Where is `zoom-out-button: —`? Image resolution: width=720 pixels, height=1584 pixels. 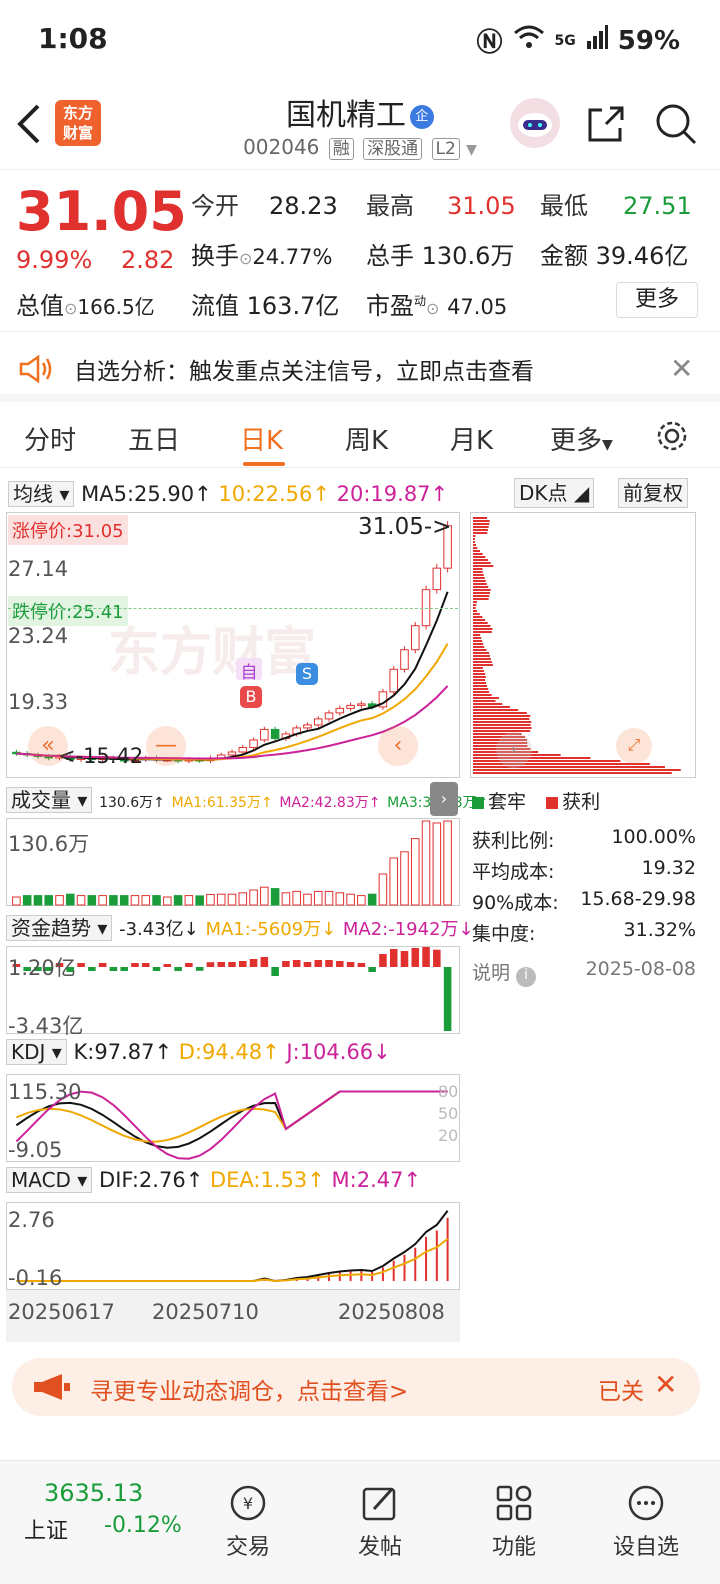
zoom-out-button: — is located at coordinates (166, 746).